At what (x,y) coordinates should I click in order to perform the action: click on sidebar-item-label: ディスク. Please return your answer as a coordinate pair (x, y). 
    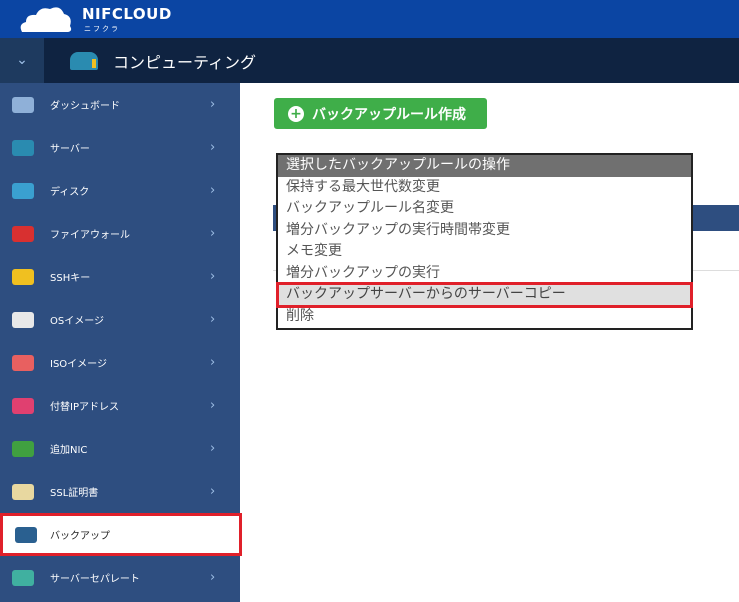
    Looking at the image, I should click on (70, 192).